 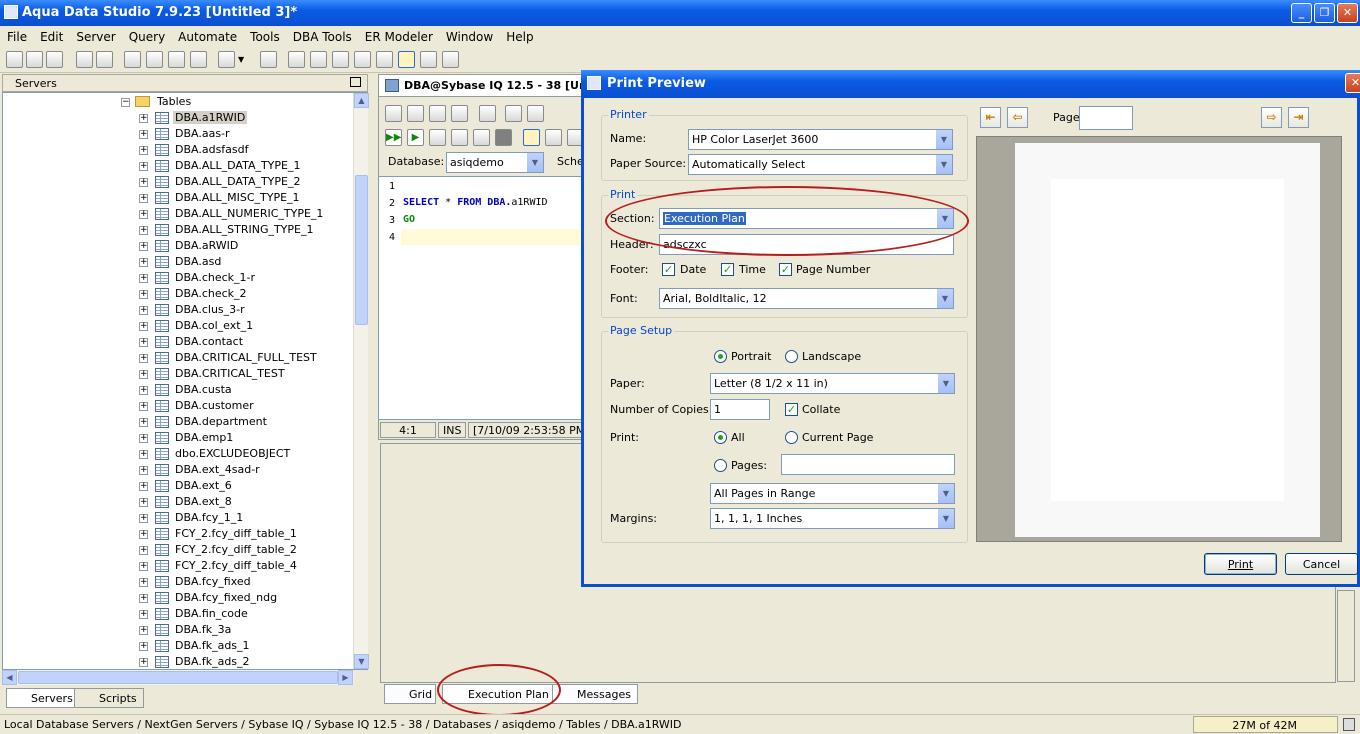 I want to click on print-icon, so click(x=487, y=113).